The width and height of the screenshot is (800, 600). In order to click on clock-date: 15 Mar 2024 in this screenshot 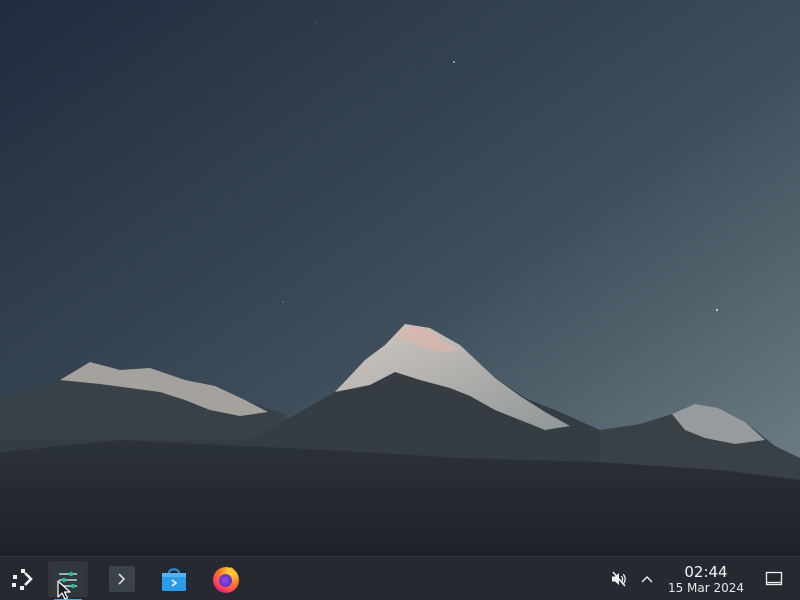, I will do `click(706, 587)`.